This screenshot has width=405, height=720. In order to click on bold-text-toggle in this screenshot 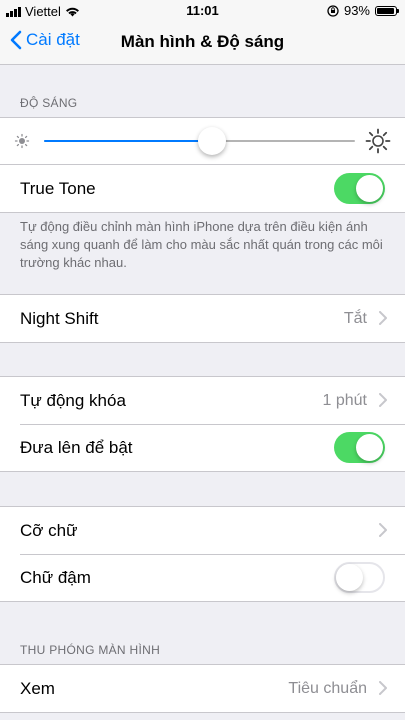, I will do `click(359, 577)`.